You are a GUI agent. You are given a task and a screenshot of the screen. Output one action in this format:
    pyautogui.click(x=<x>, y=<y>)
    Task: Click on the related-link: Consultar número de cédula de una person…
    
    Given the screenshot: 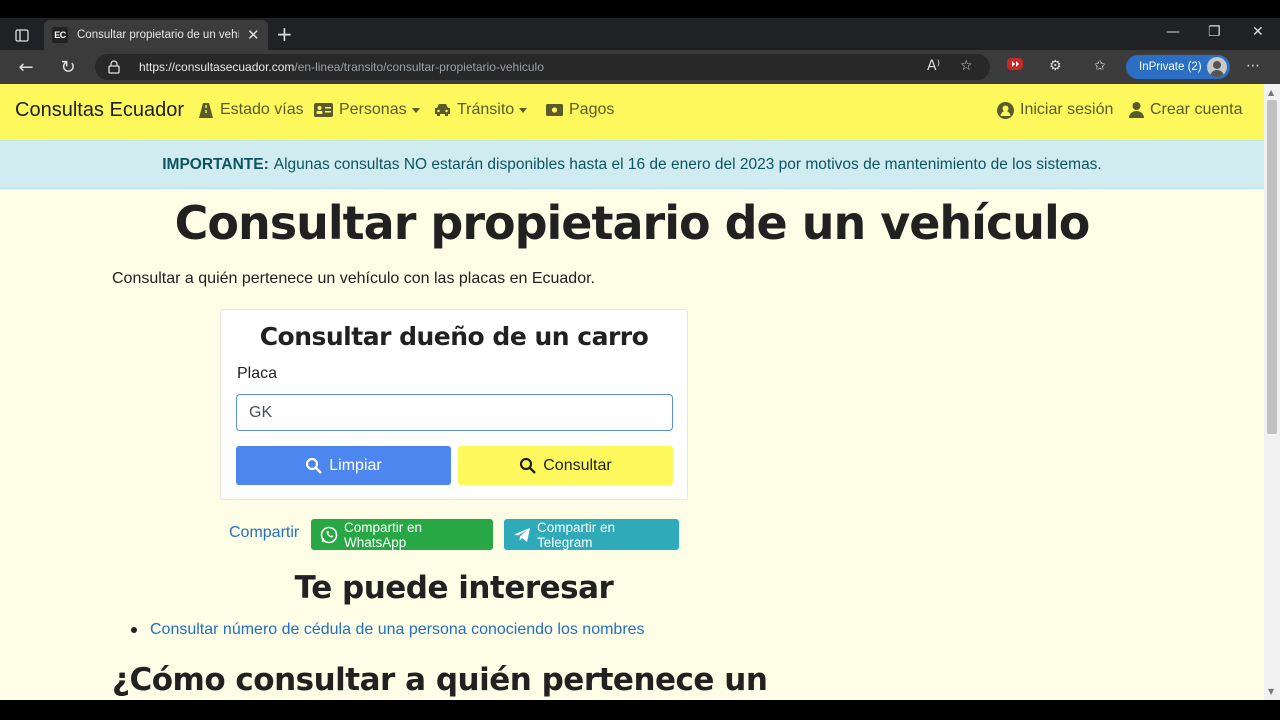 What is the action you would take?
    pyautogui.click(x=397, y=629)
    